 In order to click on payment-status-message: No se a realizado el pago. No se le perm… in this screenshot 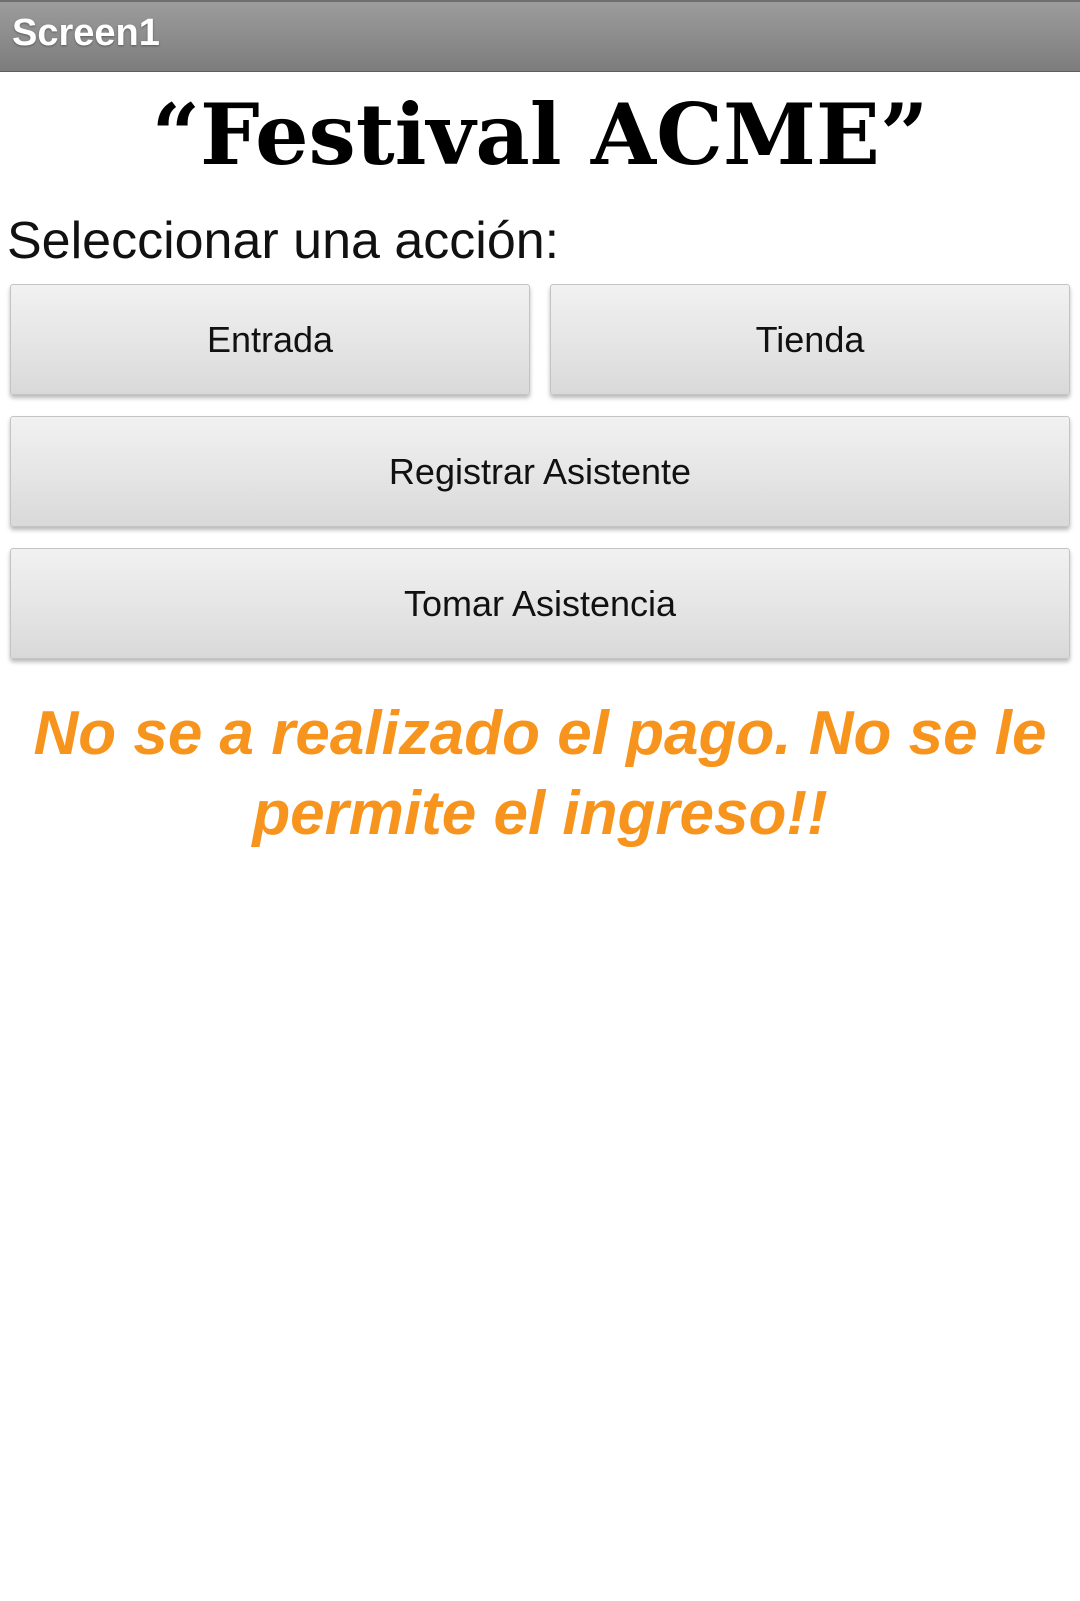, I will do `click(540, 773)`.